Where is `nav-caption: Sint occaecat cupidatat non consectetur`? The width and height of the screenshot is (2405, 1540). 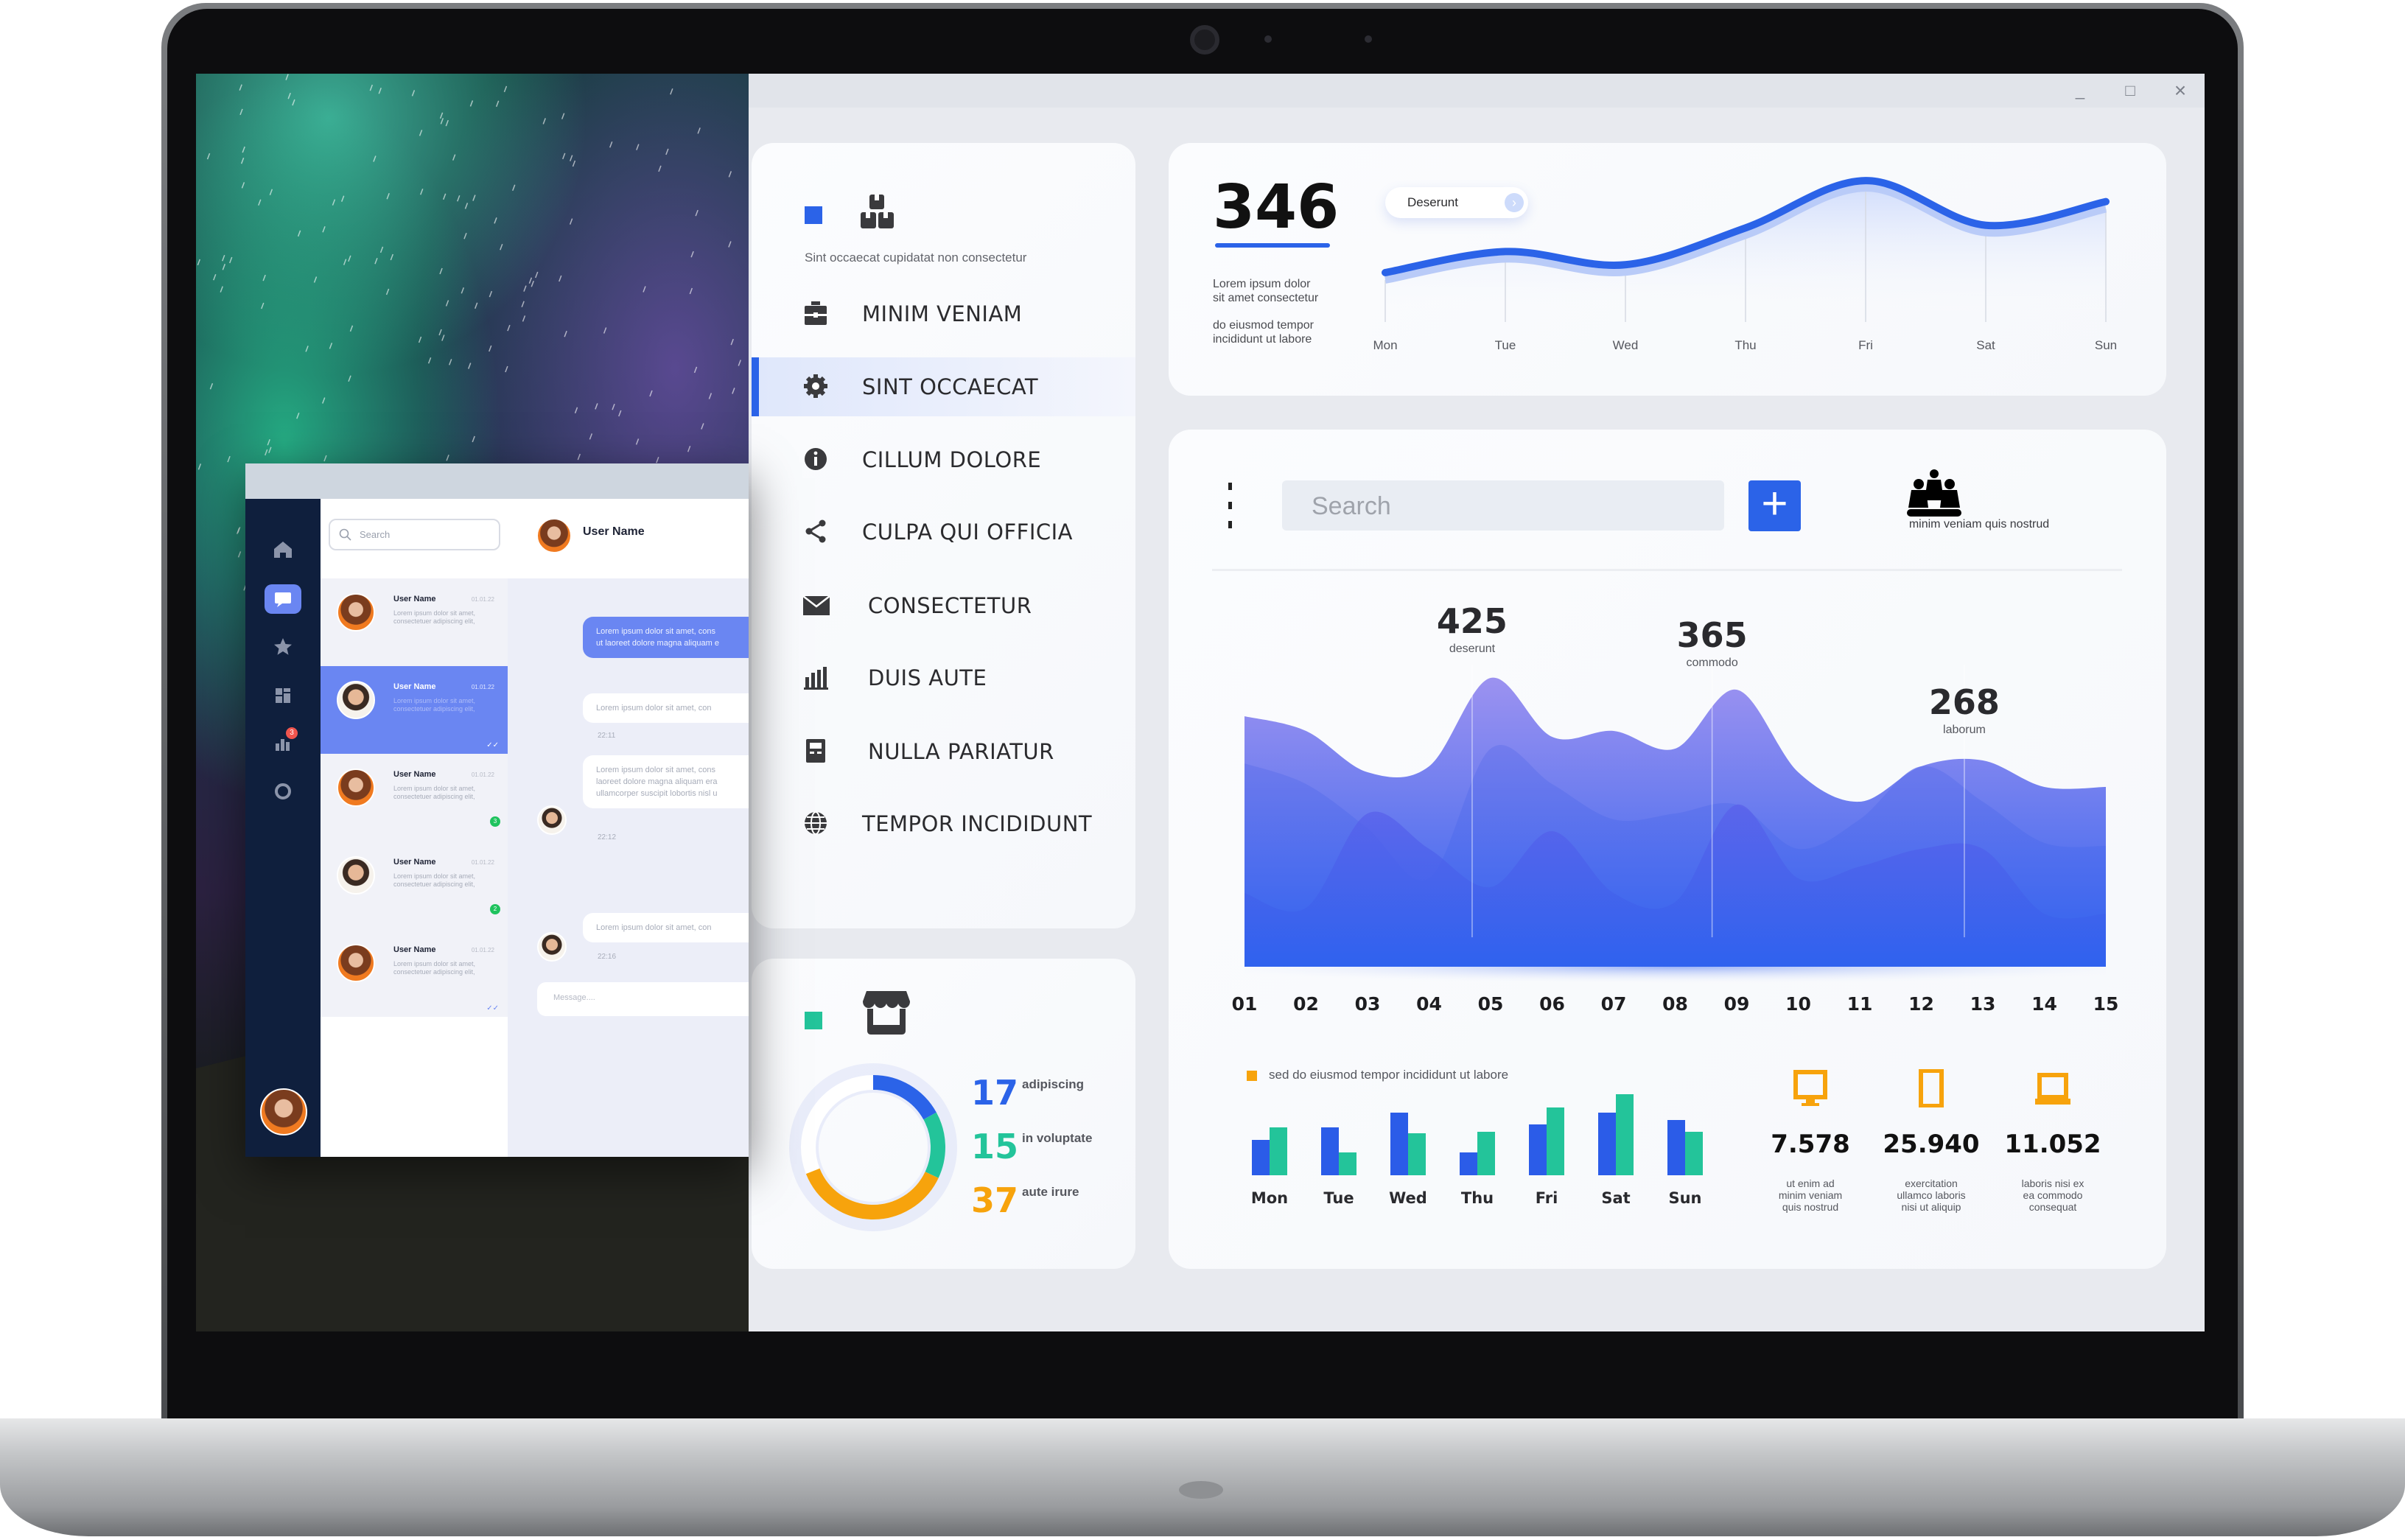 nav-caption: Sint occaecat cupidatat non consectetur is located at coordinates (916, 258).